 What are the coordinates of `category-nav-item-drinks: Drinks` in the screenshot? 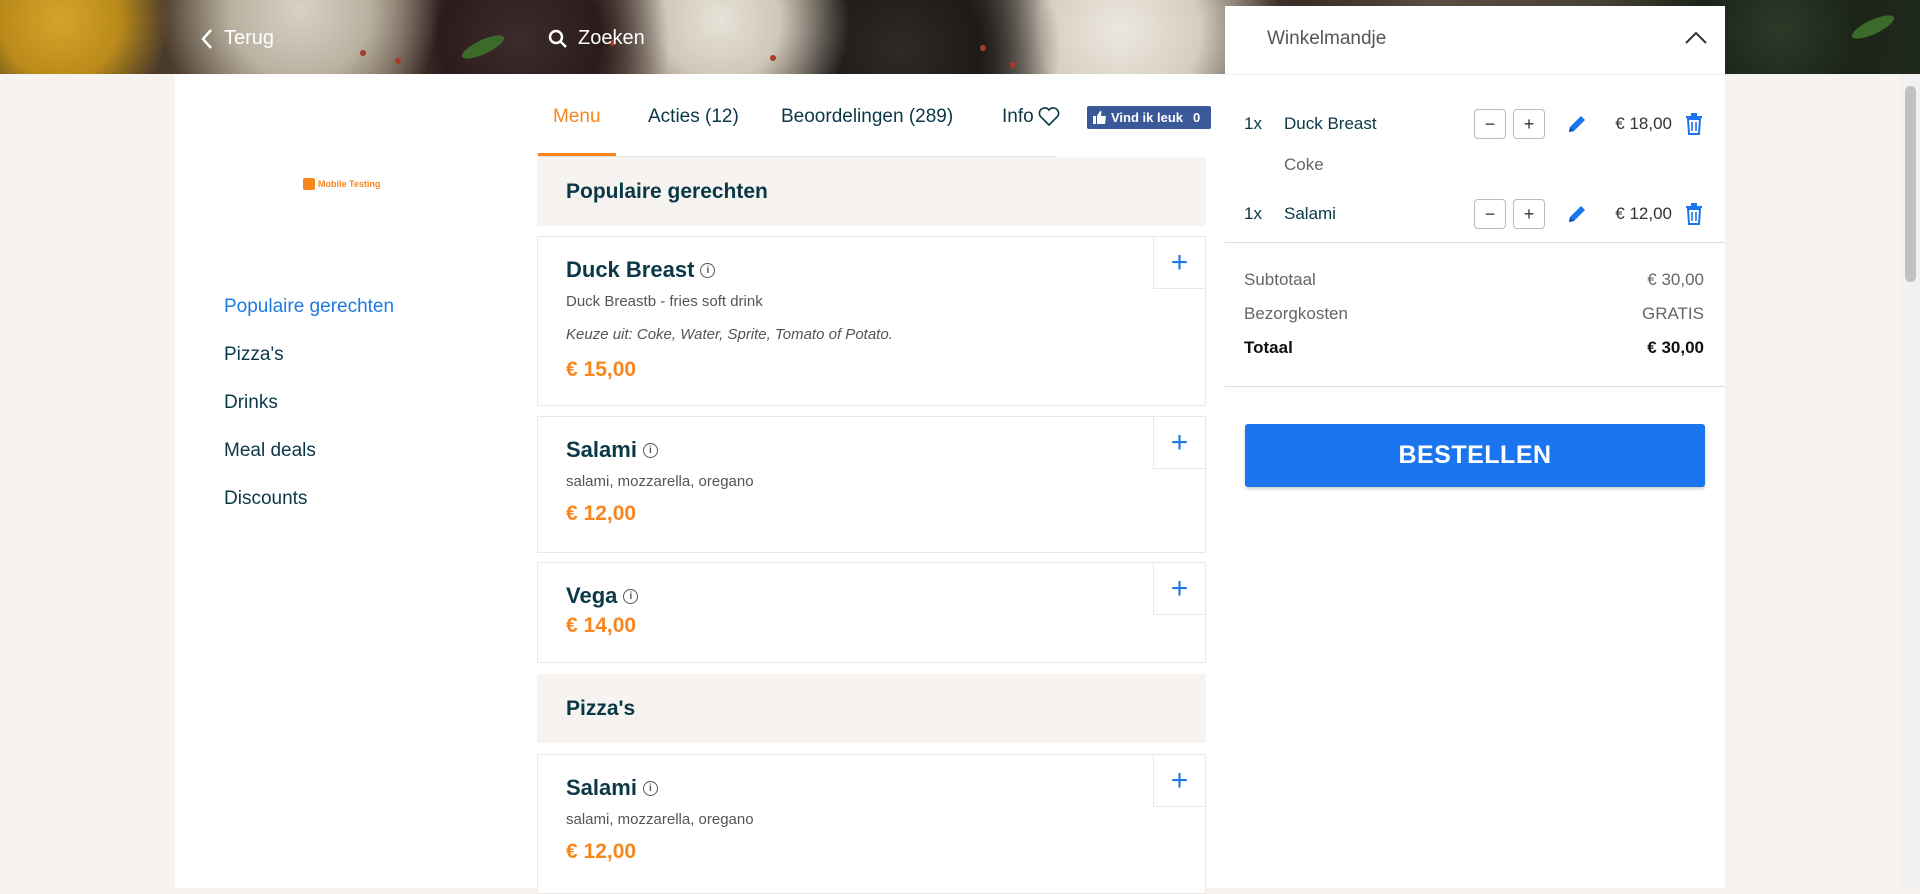 It's located at (309, 416).